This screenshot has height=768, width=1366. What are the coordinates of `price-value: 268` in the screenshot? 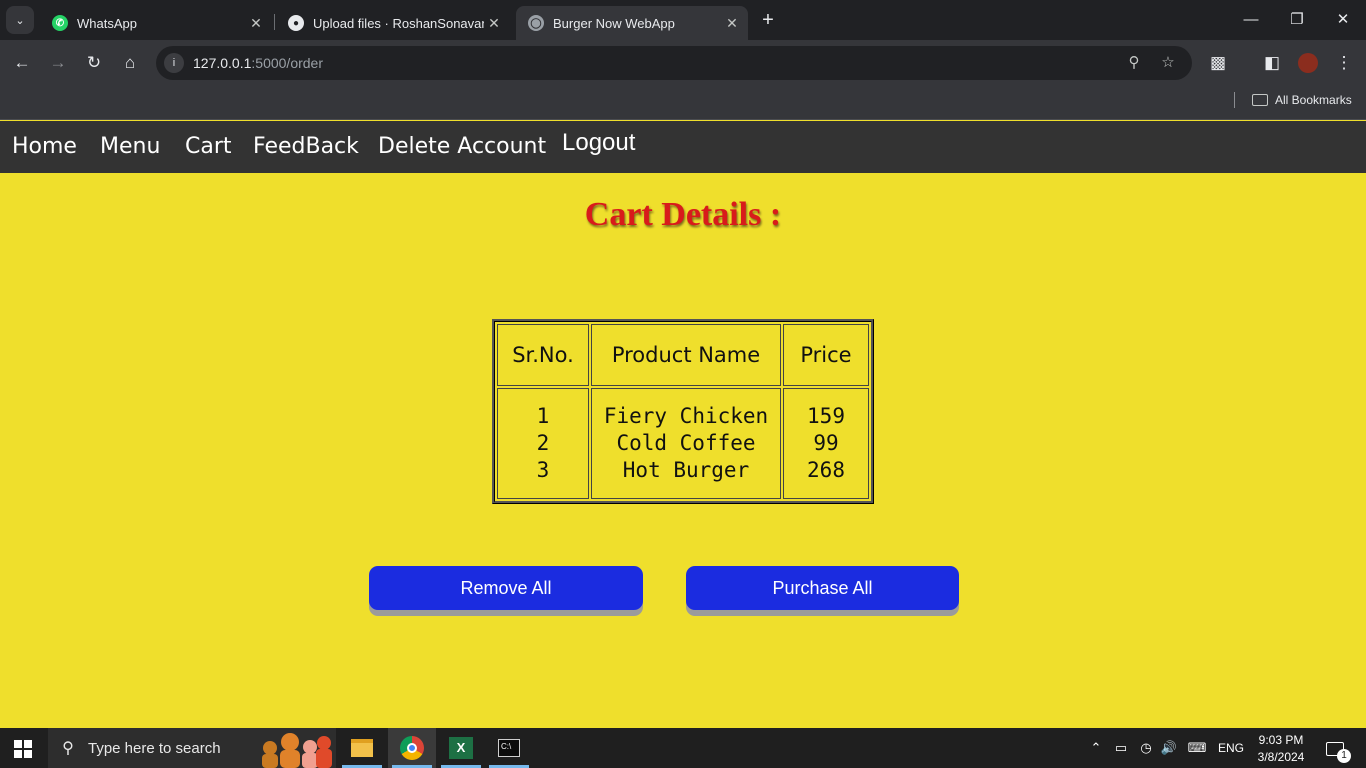 It's located at (826, 470).